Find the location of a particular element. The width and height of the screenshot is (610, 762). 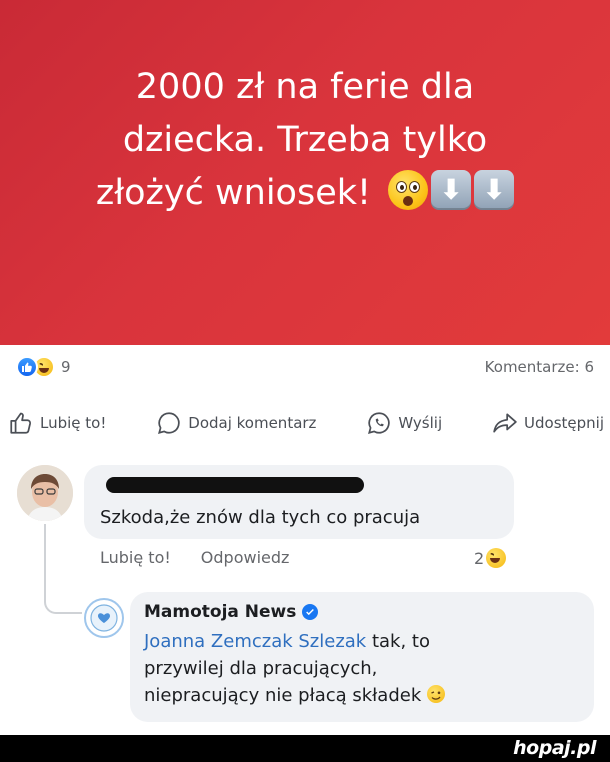

reaction-count: 9 is located at coordinates (66, 367).